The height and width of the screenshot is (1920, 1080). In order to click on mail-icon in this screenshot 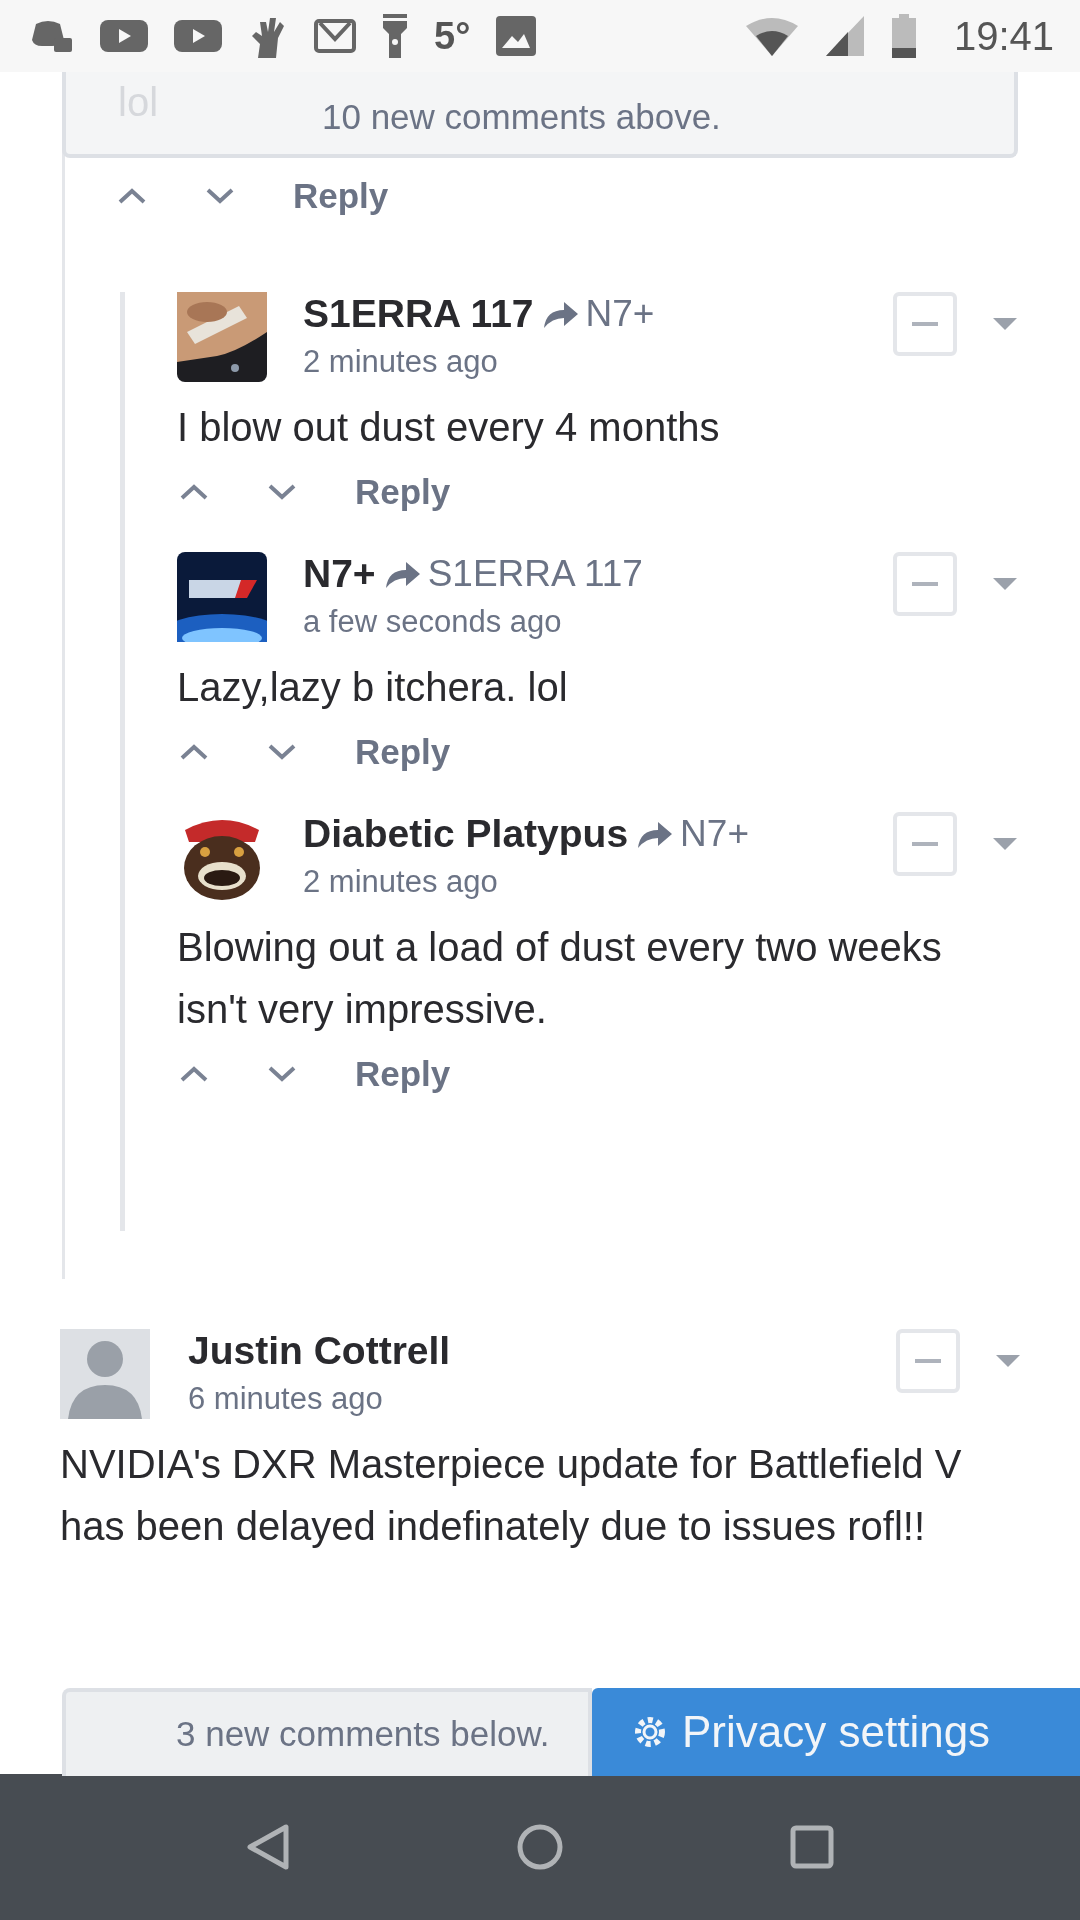, I will do `click(335, 36)`.